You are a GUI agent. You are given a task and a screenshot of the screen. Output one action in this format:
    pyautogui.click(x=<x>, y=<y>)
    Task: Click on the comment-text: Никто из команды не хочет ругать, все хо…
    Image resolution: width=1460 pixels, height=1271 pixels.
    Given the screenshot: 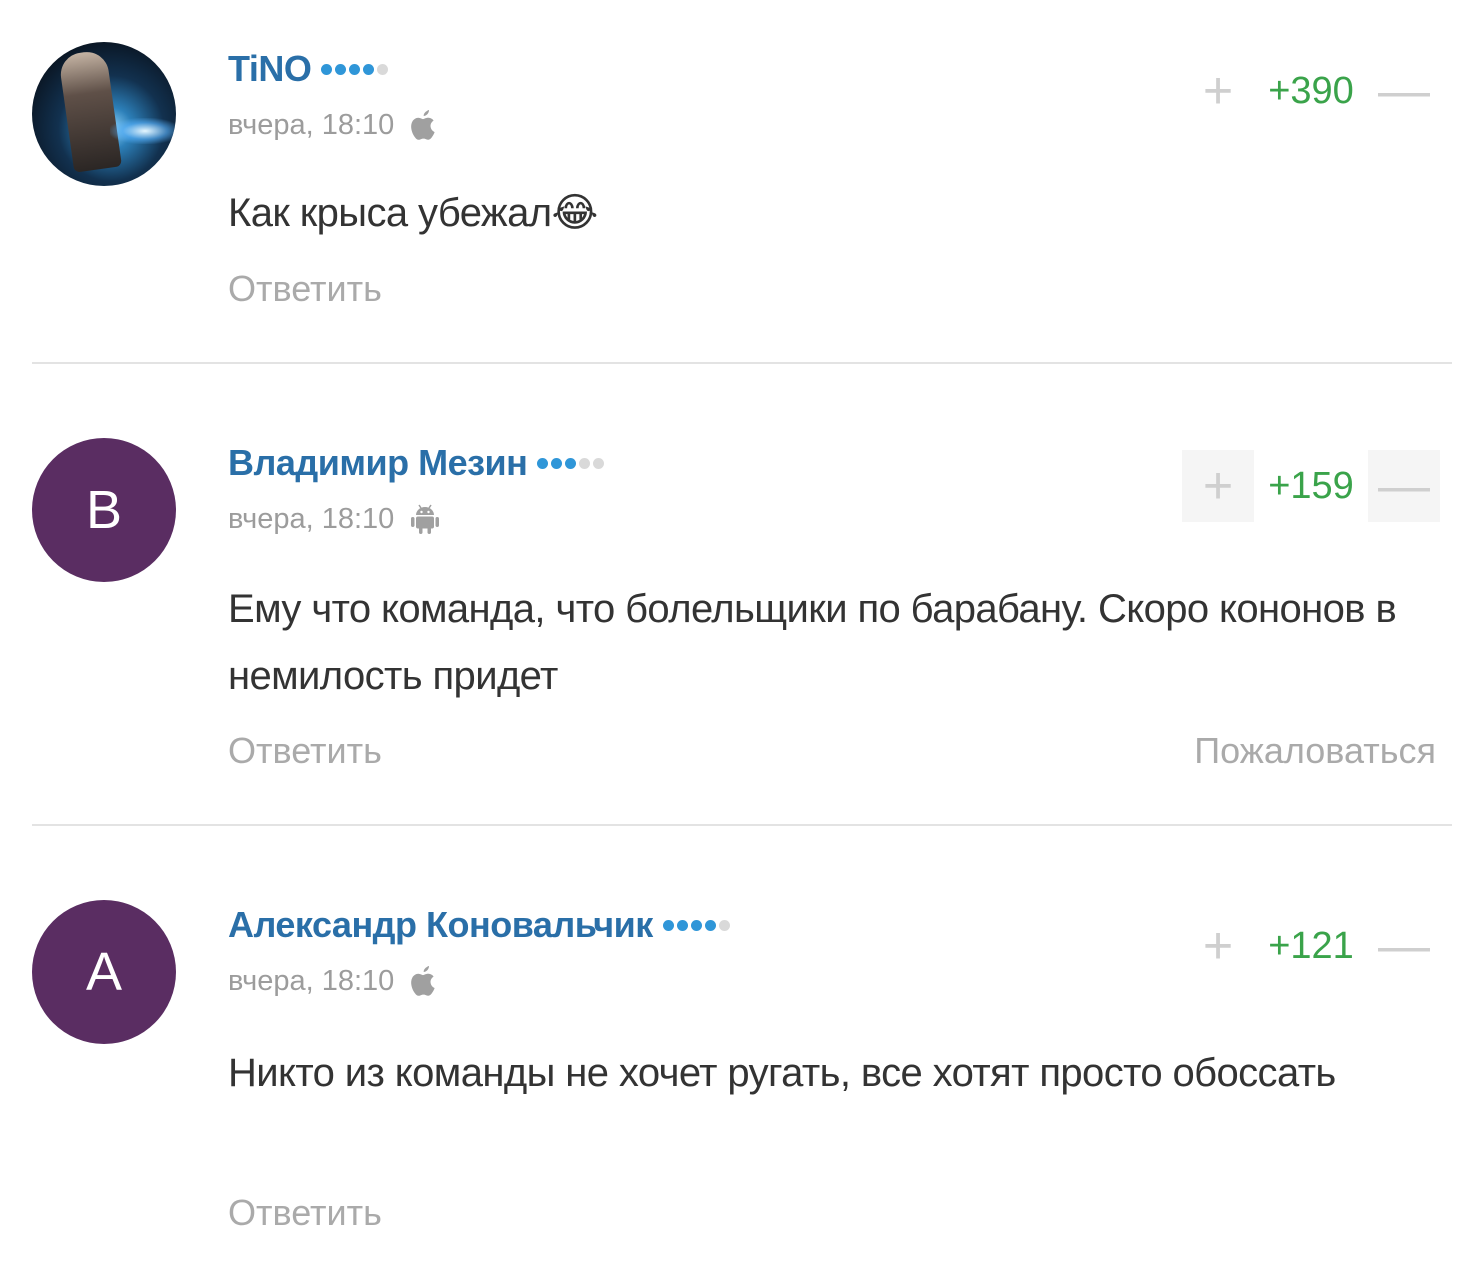 What is the action you would take?
    pyautogui.click(x=782, y=1073)
    